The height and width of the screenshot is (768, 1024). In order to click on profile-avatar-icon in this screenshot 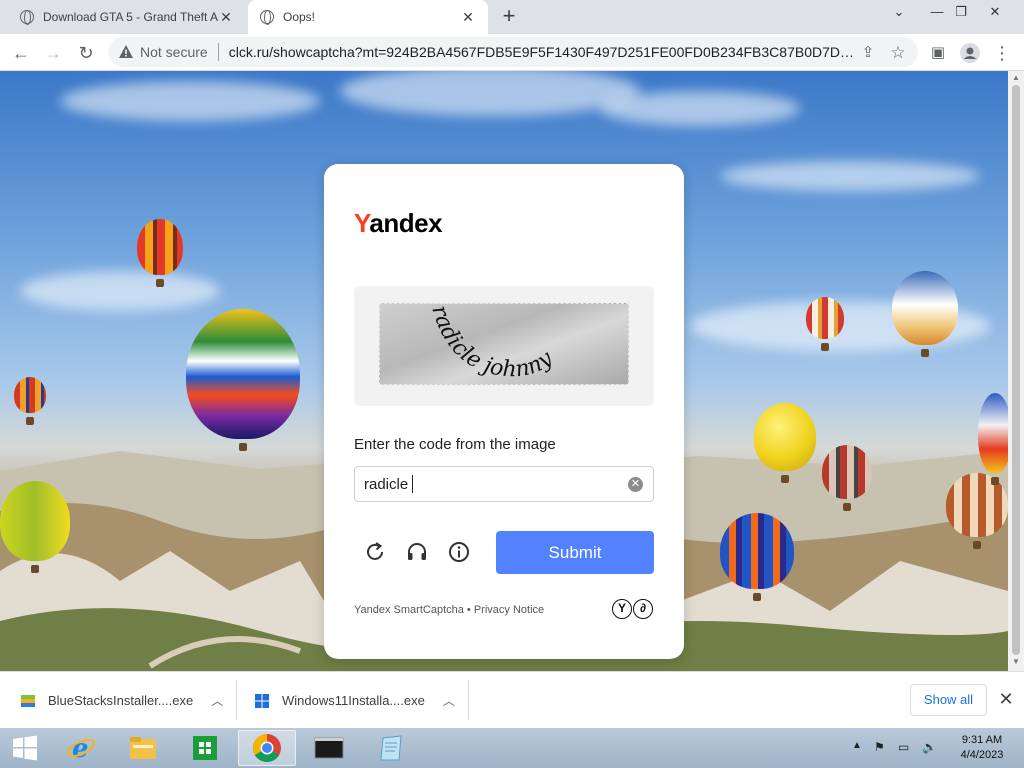, I will do `click(970, 53)`.